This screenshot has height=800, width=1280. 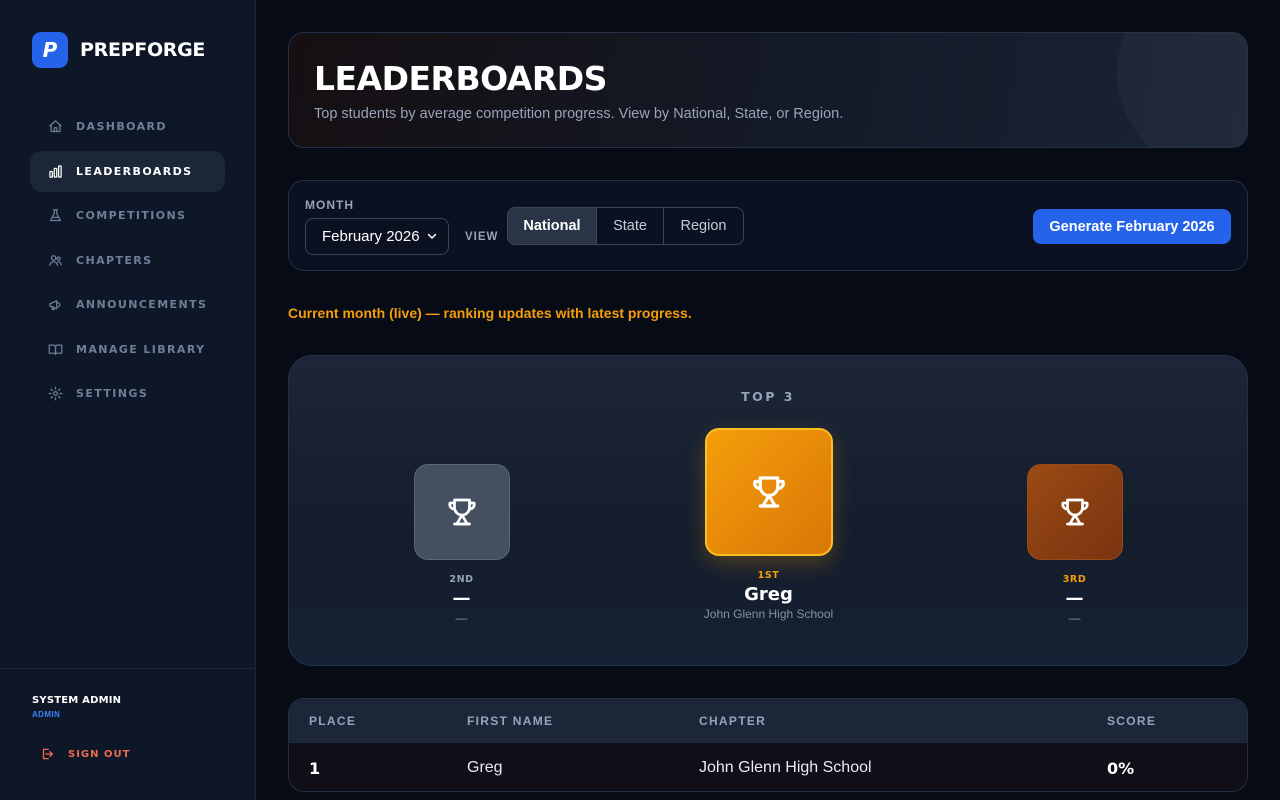 What do you see at coordinates (768, 594) in the screenshot?
I see `place-name: Greg` at bounding box center [768, 594].